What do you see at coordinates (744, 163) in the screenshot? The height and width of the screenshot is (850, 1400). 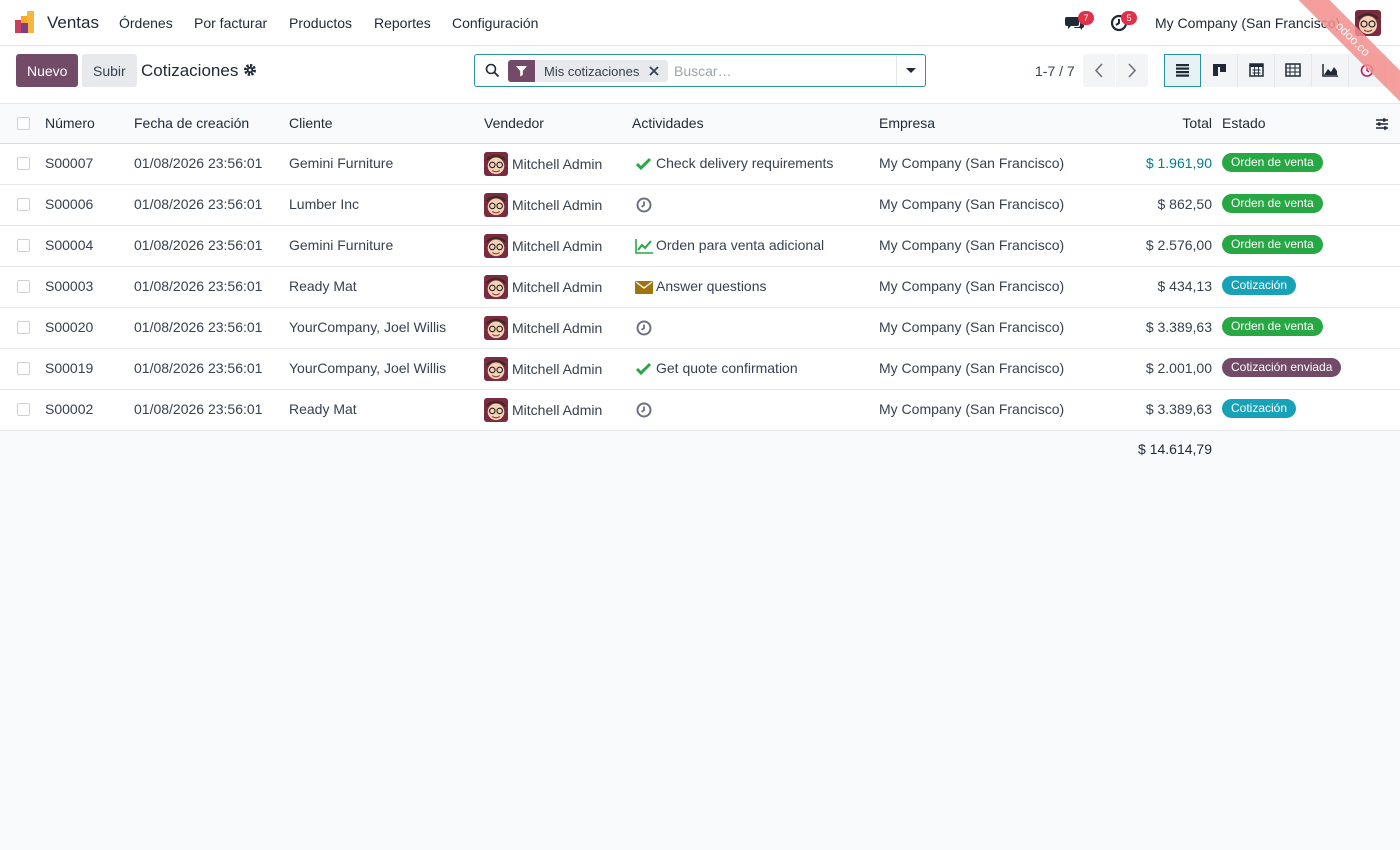 I see `cell-activity: Check delivery requirements` at bounding box center [744, 163].